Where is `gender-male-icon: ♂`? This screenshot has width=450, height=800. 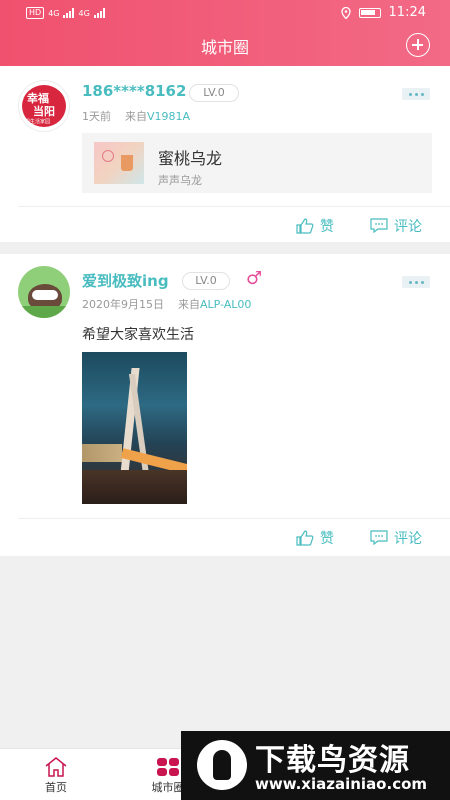
gender-male-icon: ♂ is located at coordinates (254, 278).